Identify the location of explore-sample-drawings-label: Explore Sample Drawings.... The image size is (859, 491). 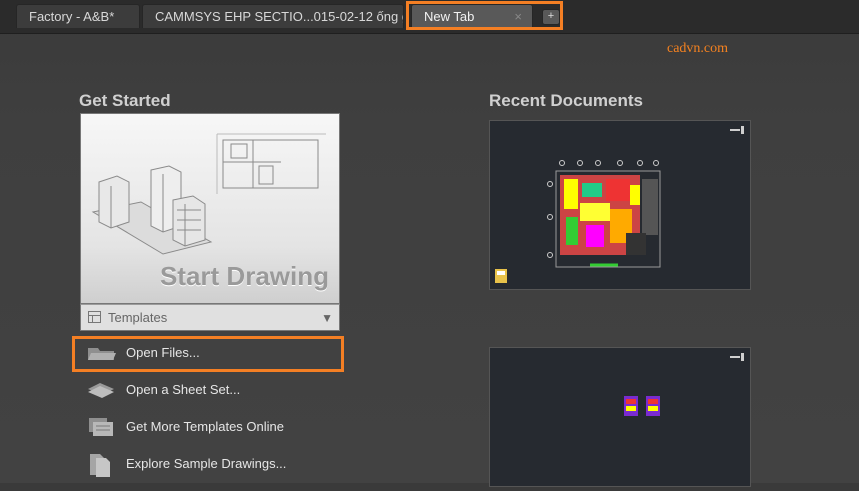
(206, 463).